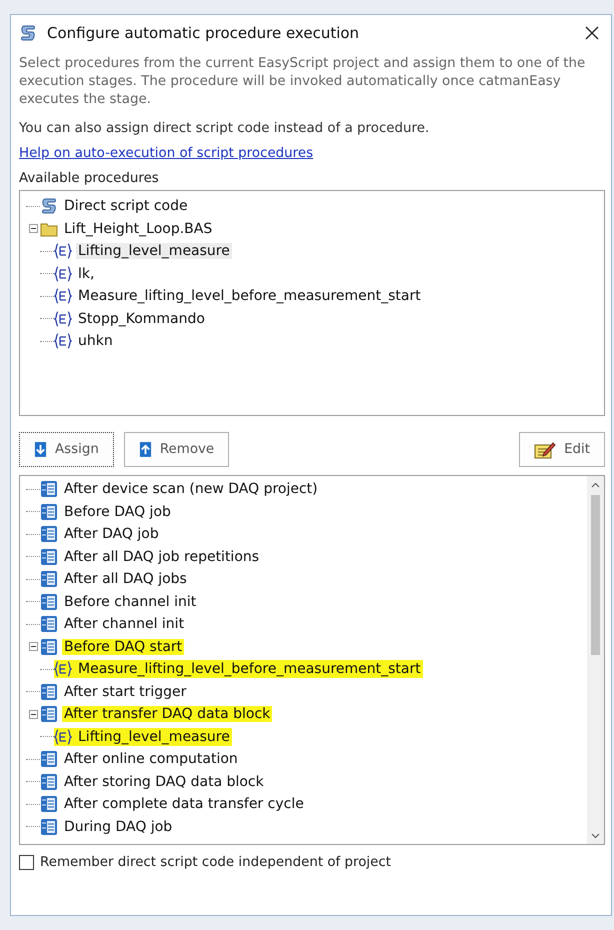  Describe the element at coordinates (125, 579) in the screenshot. I see `stage-item: After all DAQ jobs` at that location.